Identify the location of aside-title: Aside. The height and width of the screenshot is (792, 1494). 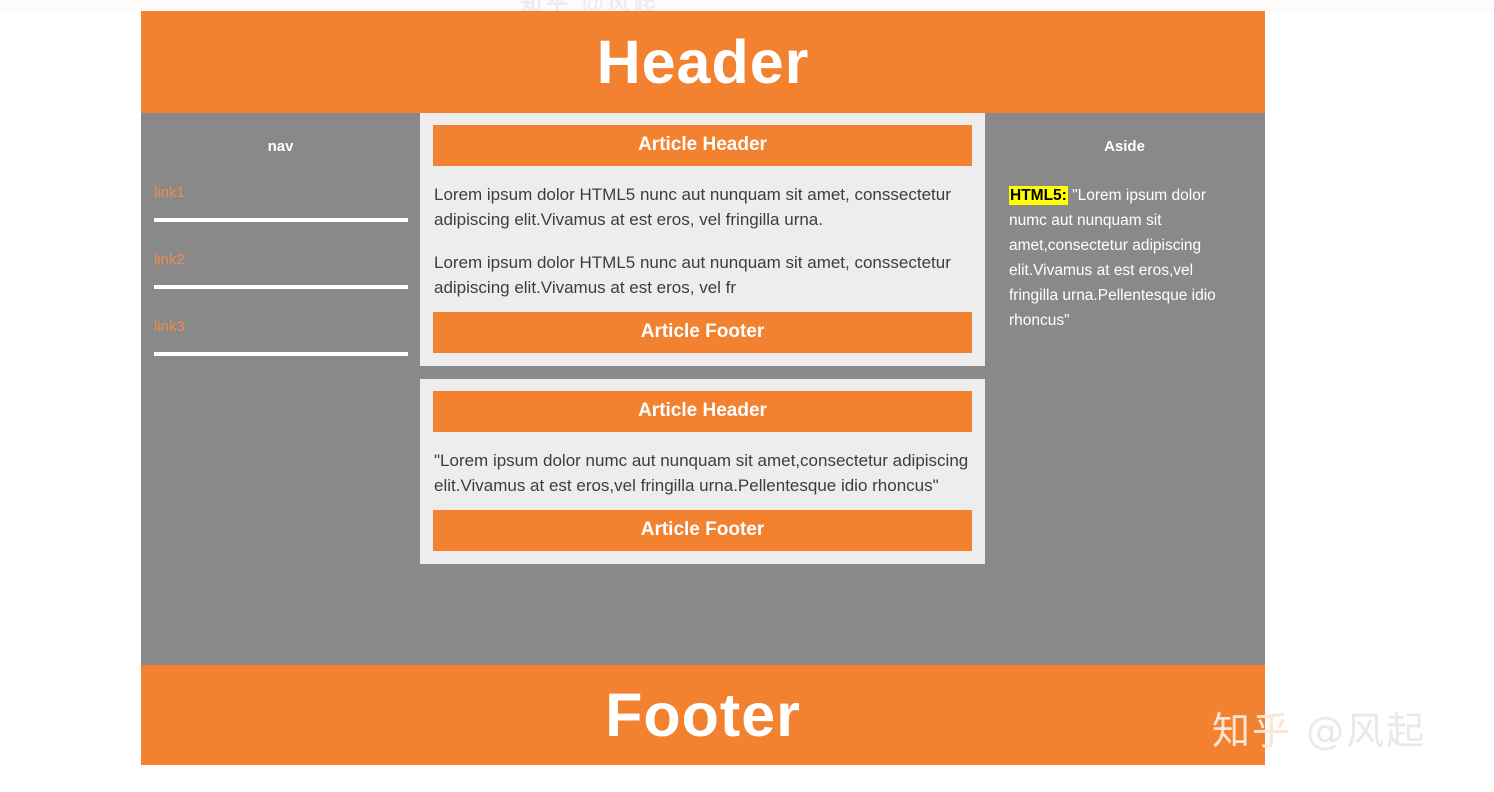
(1124, 146).